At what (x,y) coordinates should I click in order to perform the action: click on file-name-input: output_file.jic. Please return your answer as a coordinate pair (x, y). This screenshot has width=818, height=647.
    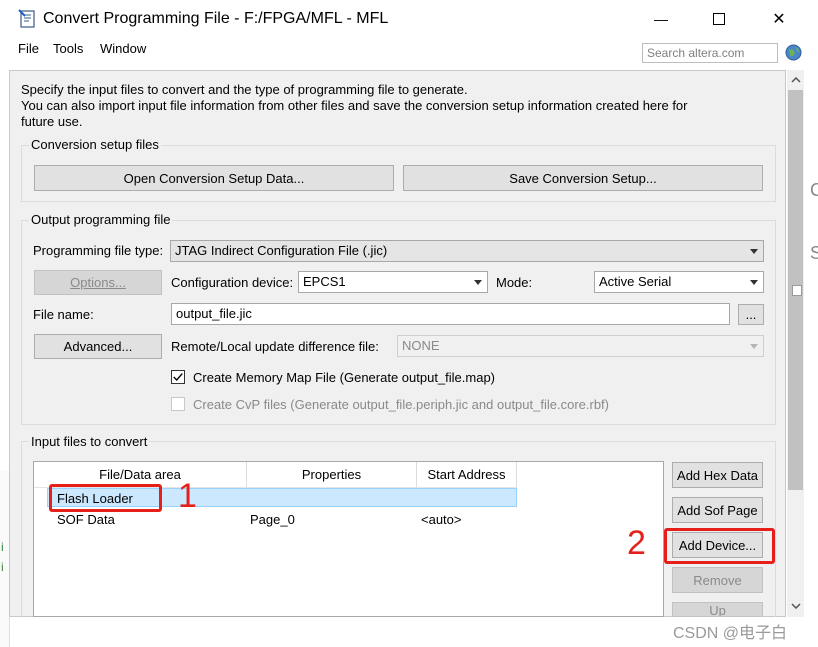
    Looking at the image, I should click on (450, 314).